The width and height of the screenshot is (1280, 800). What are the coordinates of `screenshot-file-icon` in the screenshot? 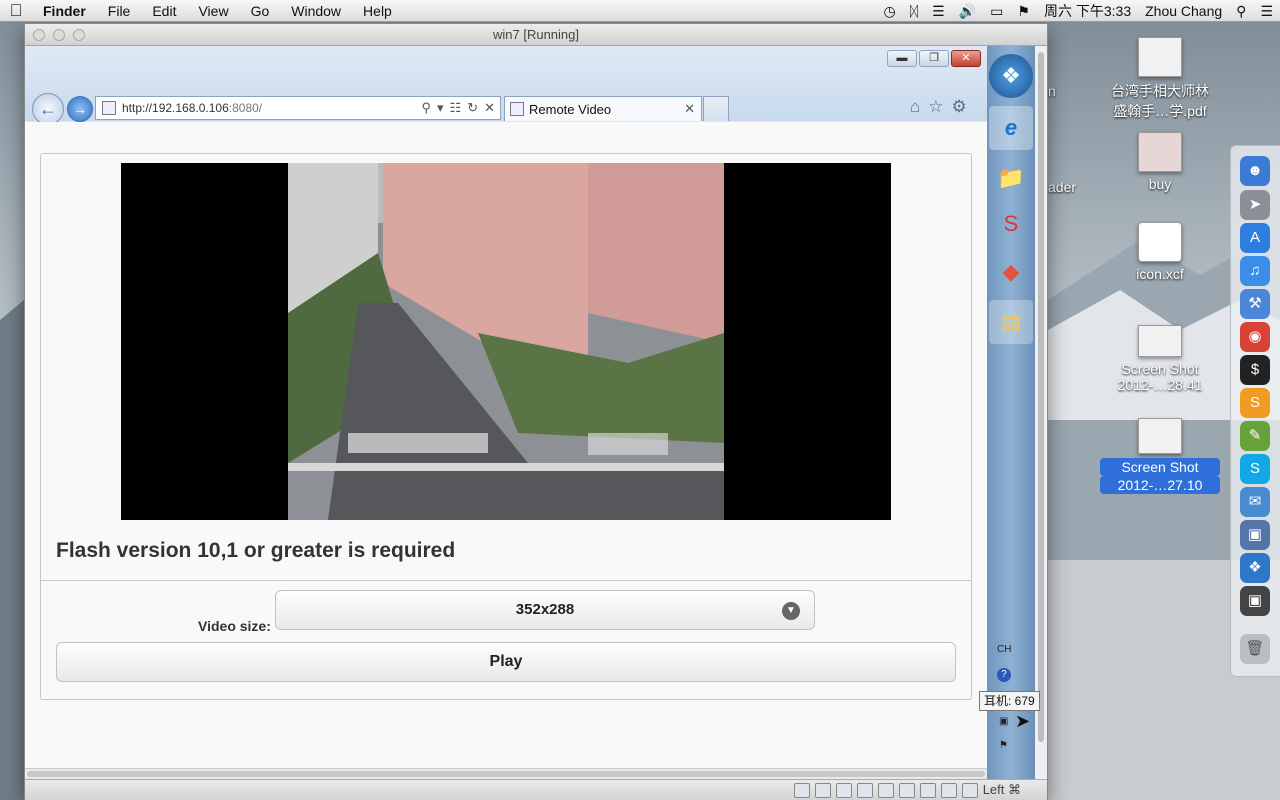 It's located at (1160, 341).